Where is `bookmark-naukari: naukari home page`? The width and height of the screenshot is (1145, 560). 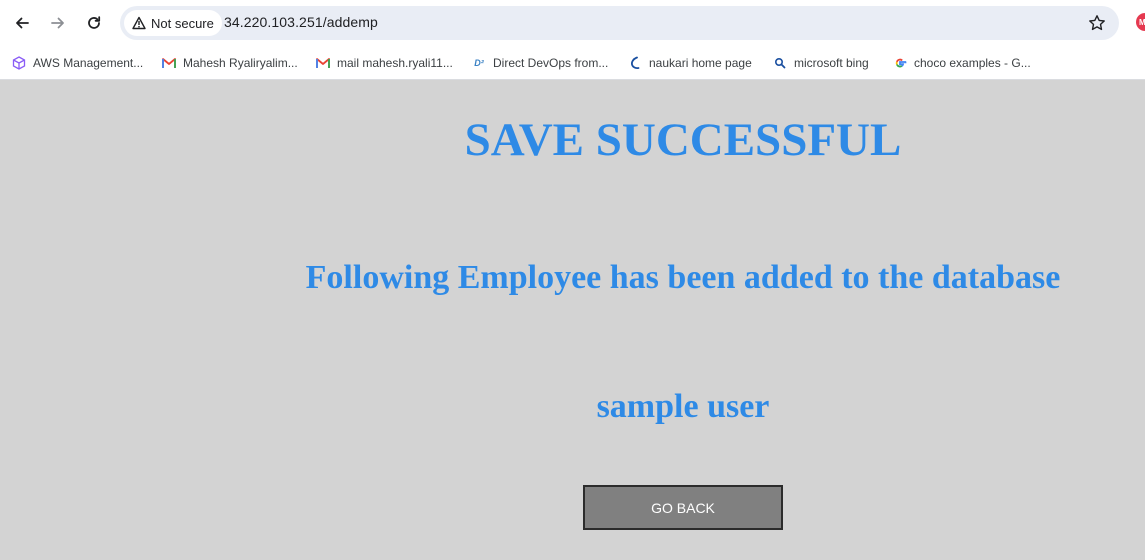 bookmark-naukari: naukari home page is located at coordinates (690, 63).